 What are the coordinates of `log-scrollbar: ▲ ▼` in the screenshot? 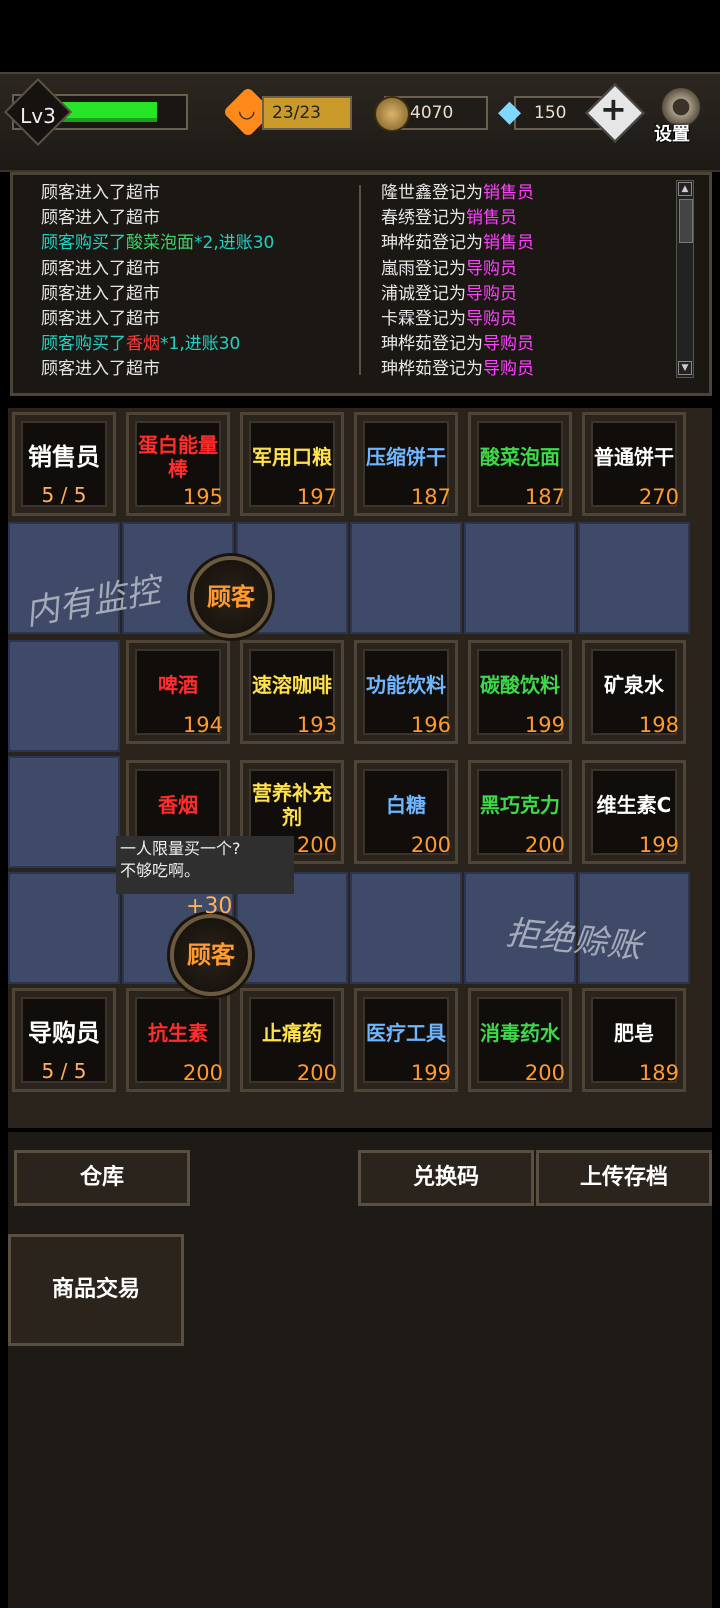 It's located at (685, 279).